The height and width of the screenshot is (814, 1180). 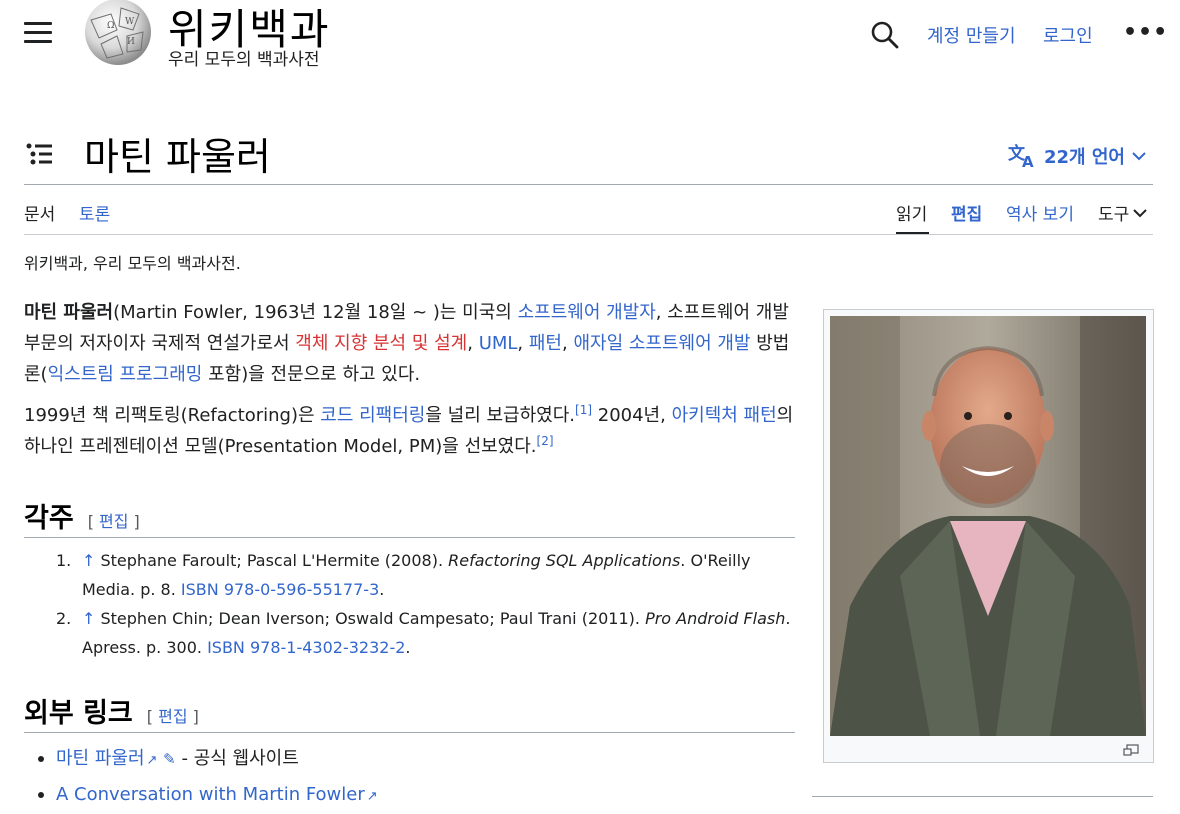 I want to click on edit-references-link: 편집, so click(x=113, y=521).